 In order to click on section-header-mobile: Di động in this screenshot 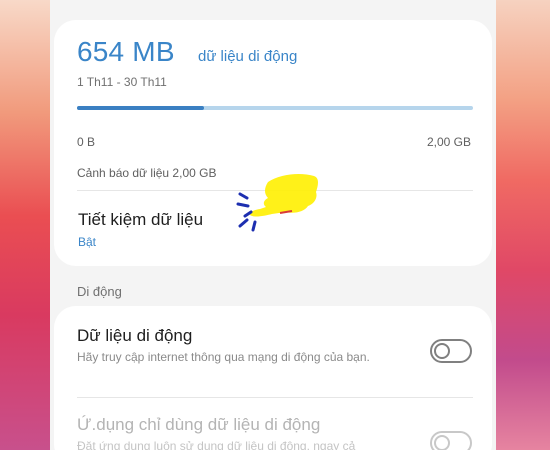, I will do `click(99, 291)`.